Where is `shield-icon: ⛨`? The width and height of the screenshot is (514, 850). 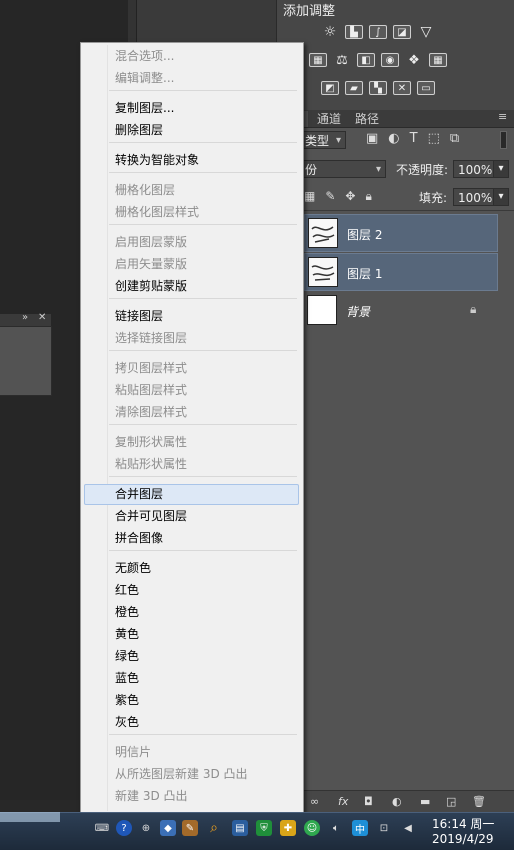 shield-icon: ⛨ is located at coordinates (264, 828).